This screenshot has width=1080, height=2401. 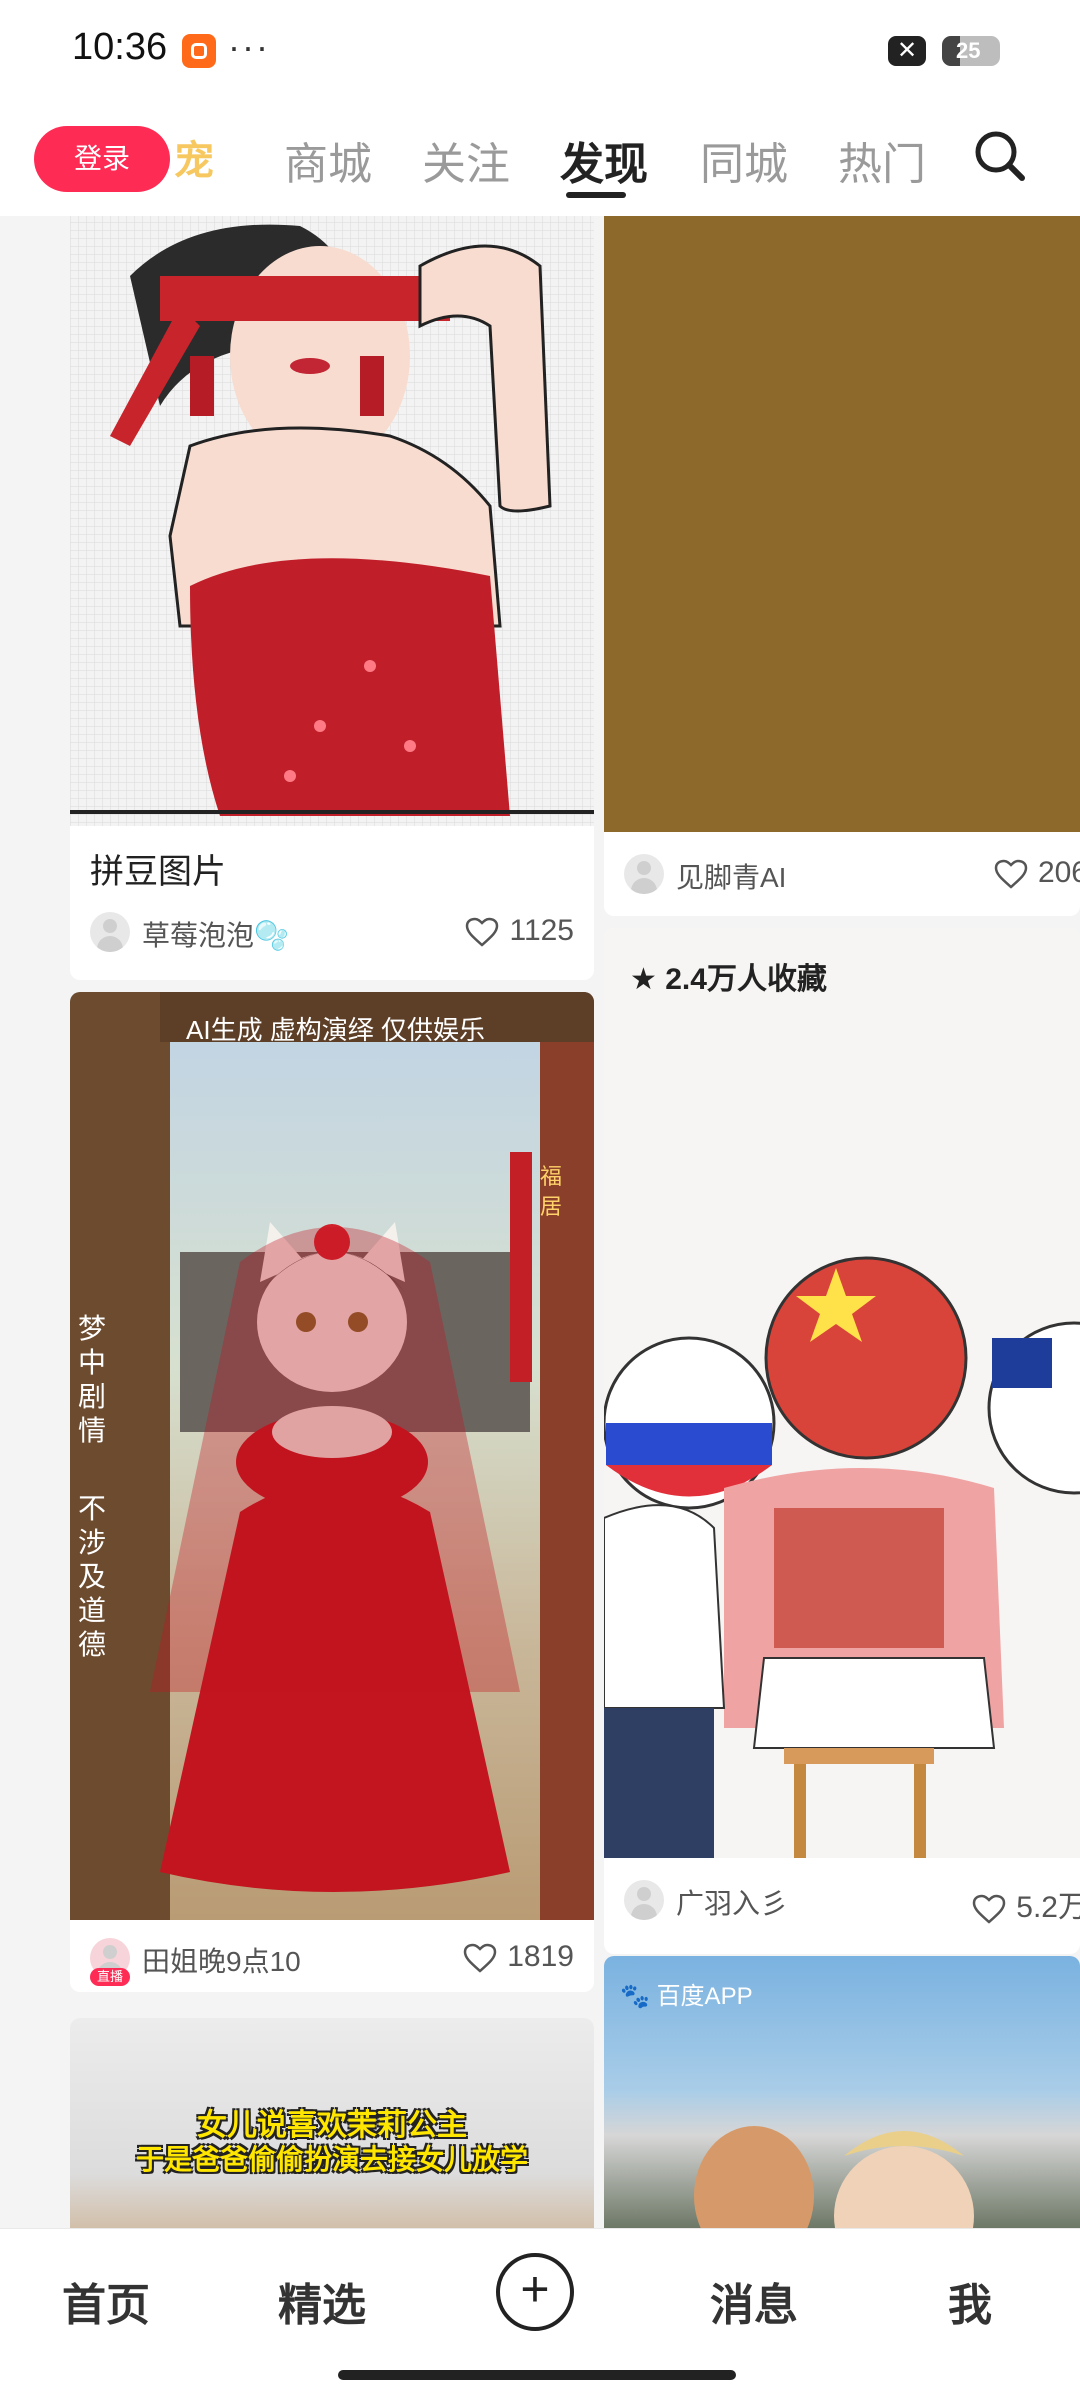 I want to click on like-count: 1125, so click(x=519, y=931).